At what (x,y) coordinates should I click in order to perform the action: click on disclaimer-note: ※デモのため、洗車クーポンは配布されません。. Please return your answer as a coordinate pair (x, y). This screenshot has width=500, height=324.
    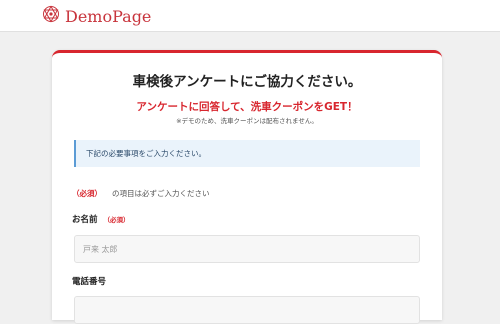
    Looking at the image, I should click on (247, 121).